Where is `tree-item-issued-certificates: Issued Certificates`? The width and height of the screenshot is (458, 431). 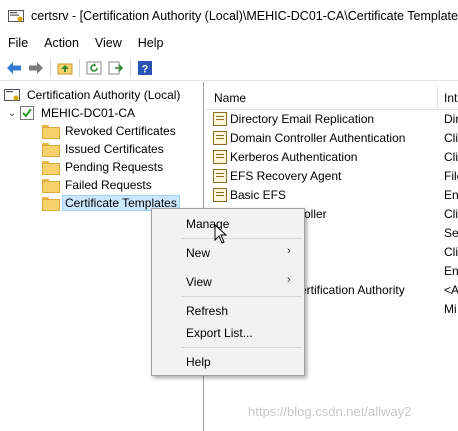 tree-item-issued-certificates: Issued Certificates is located at coordinates (104, 149).